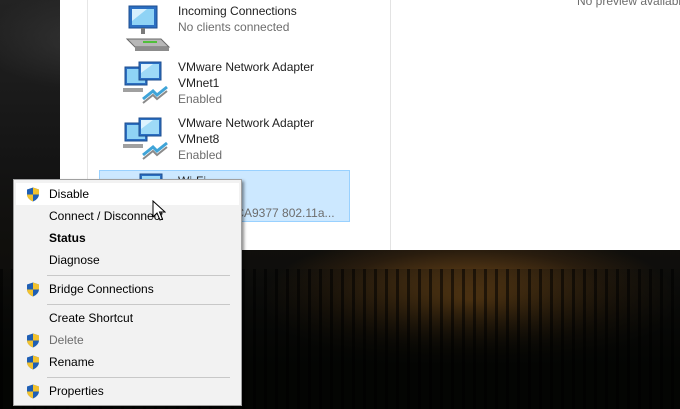  I want to click on menu-item-disable: Disable, so click(127, 194).